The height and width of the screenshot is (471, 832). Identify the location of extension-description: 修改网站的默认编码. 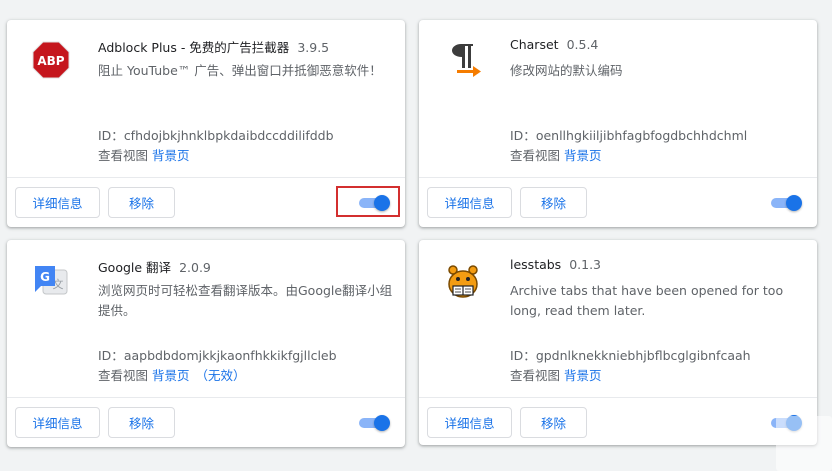
(566, 70).